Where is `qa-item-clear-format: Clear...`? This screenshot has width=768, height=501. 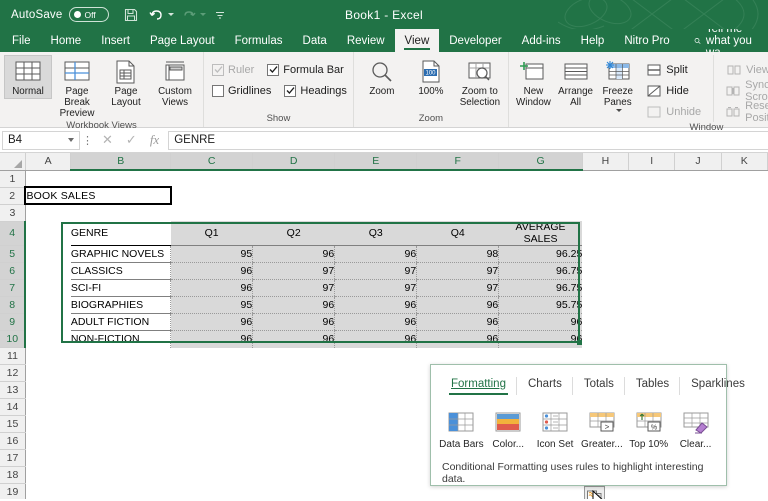
qa-item-clear-format: Clear... is located at coordinates (695, 427).